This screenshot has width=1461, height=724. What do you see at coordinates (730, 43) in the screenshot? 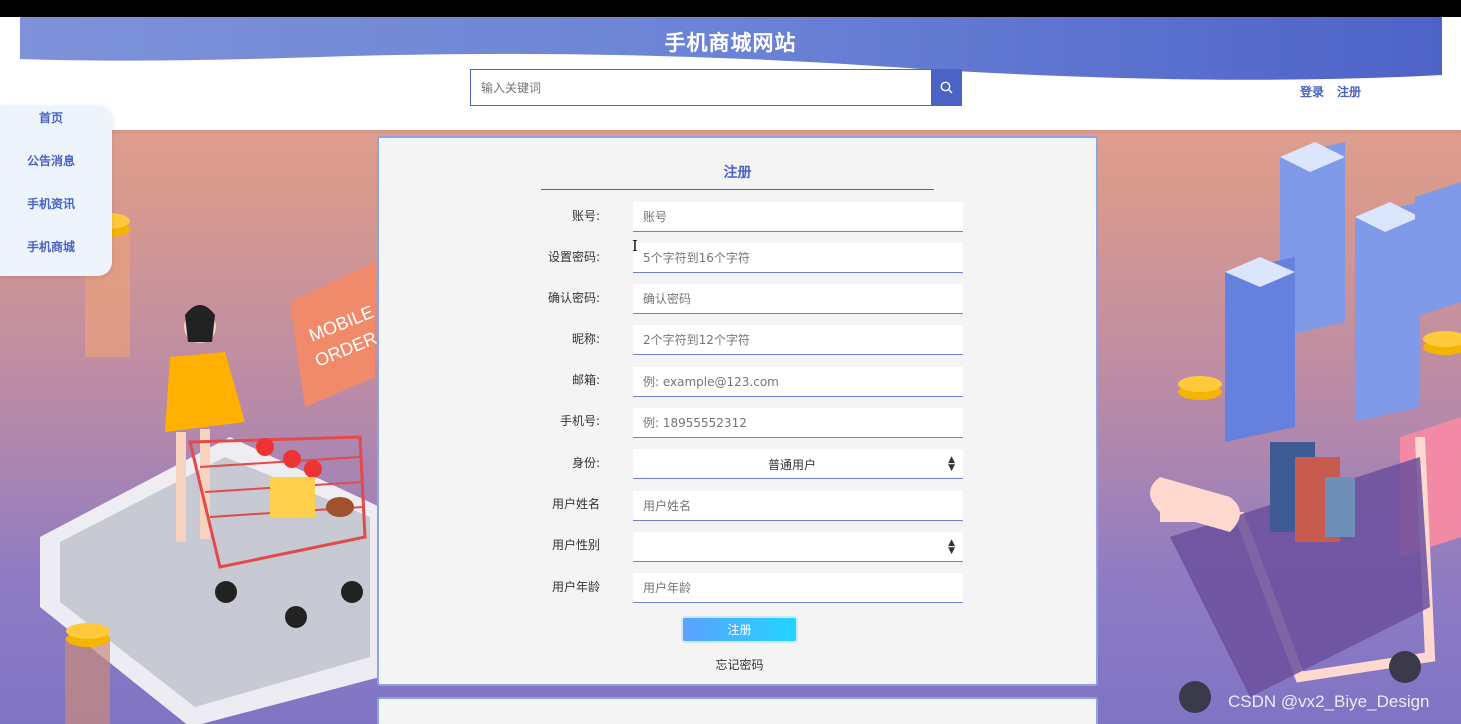
I see `site-title: 手机商城网站` at bounding box center [730, 43].